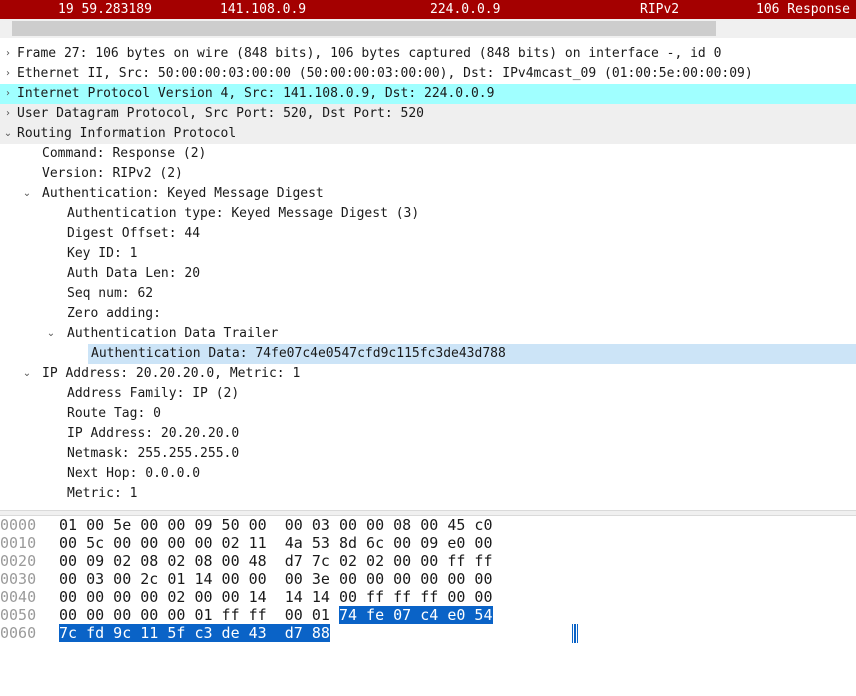 Image resolution: width=856 pixels, height=696 pixels. Describe the element at coordinates (153, 393) in the screenshot. I see `tree-item-label: Address Family: IP (2)` at that location.